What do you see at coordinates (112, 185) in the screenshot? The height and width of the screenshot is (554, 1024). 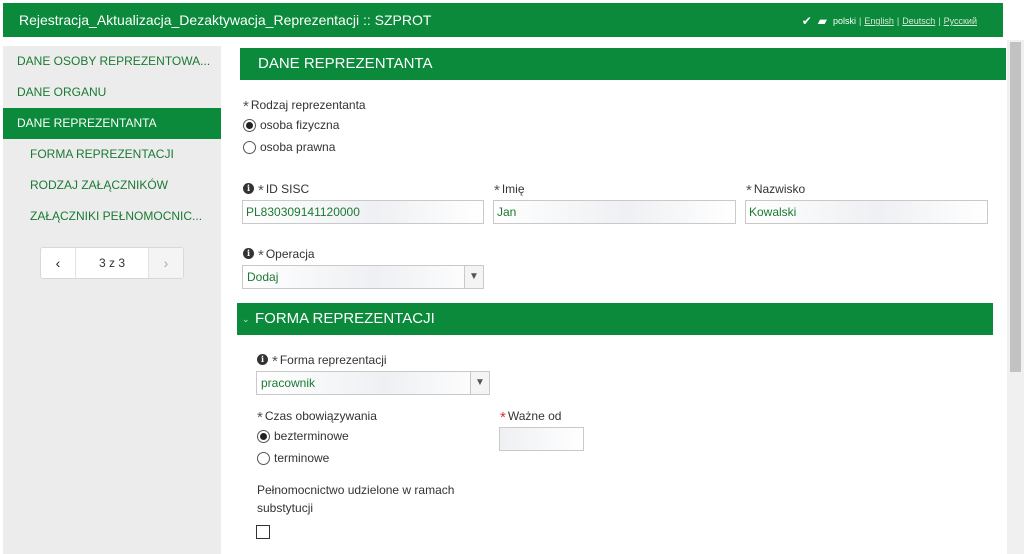 I see `sidebar-item-rodzaj-zalacznikow: RODZAJ ZAŁĄCZNIKÓW` at bounding box center [112, 185].